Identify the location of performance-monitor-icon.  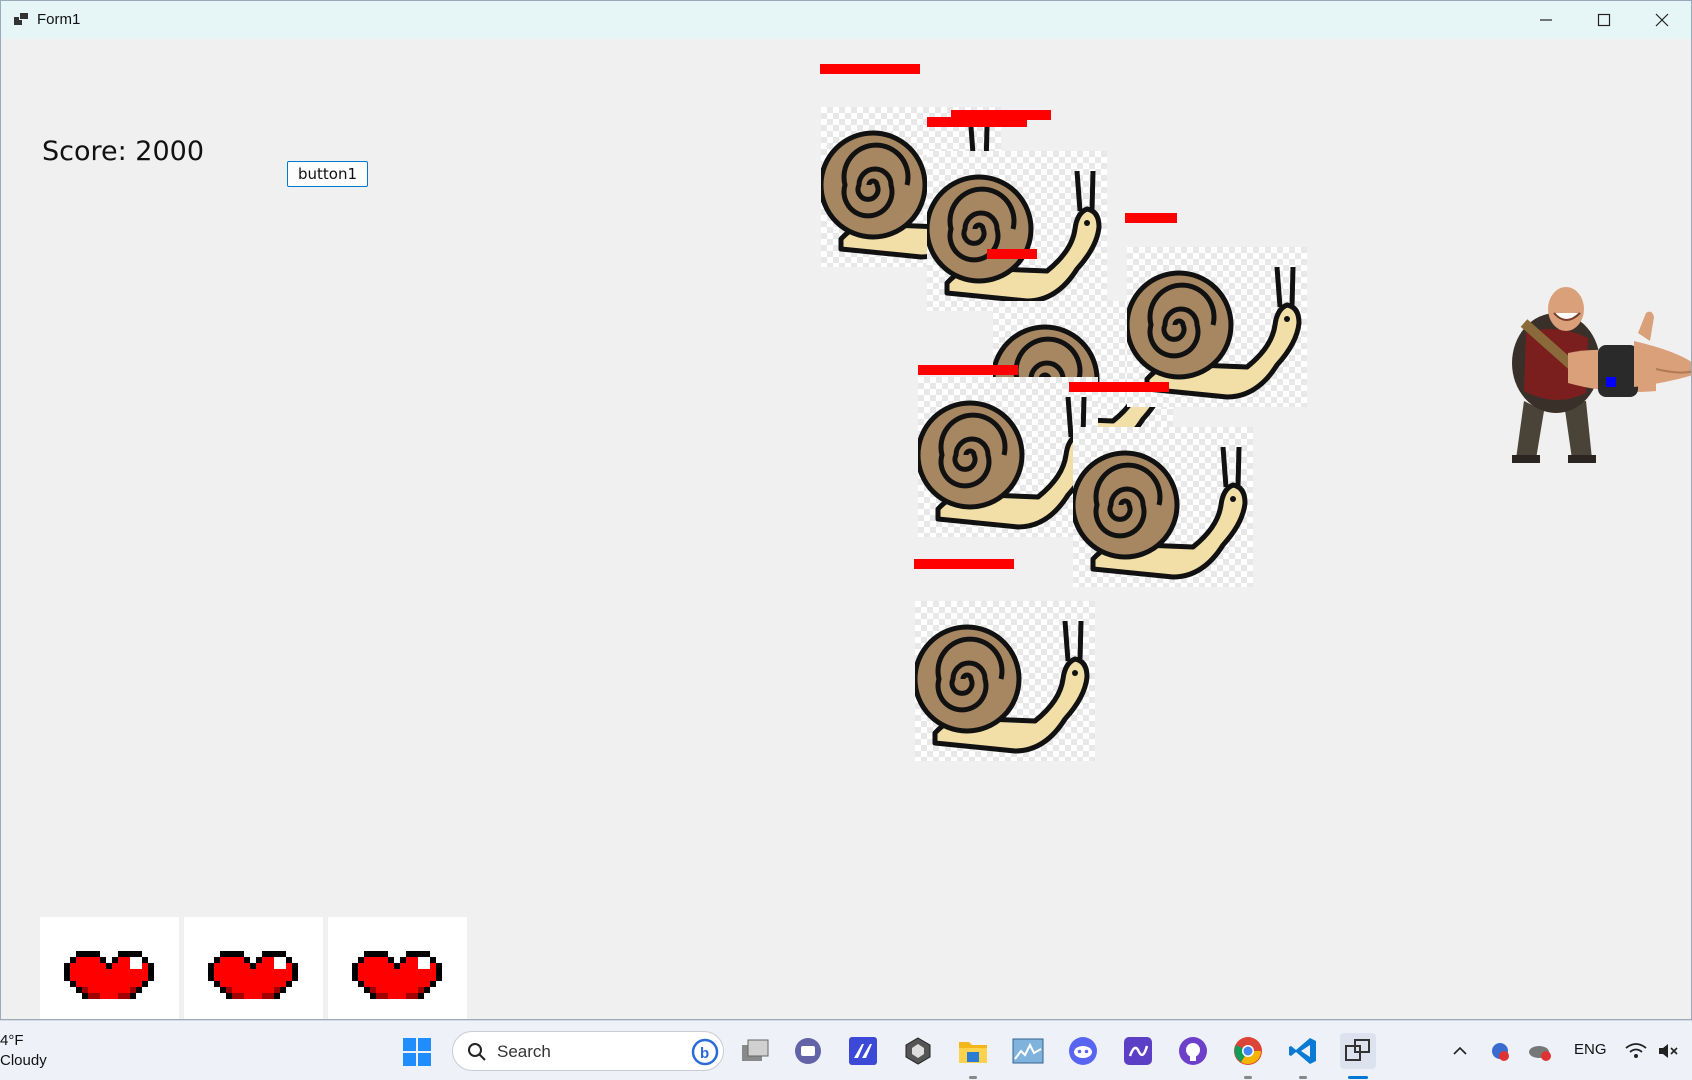
(1028, 1051).